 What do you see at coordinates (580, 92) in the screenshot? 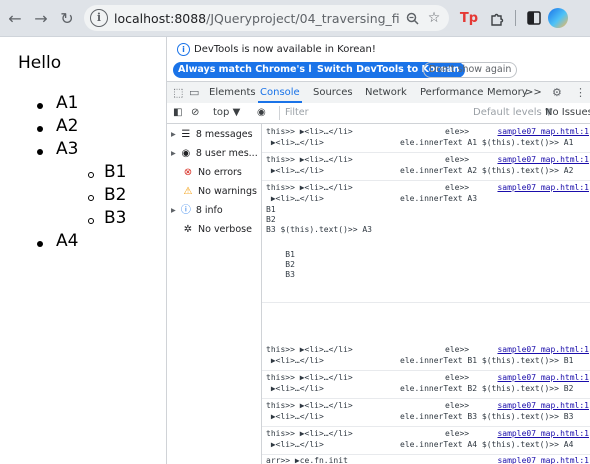
I see `more-options-icon: ⋮` at bounding box center [580, 92].